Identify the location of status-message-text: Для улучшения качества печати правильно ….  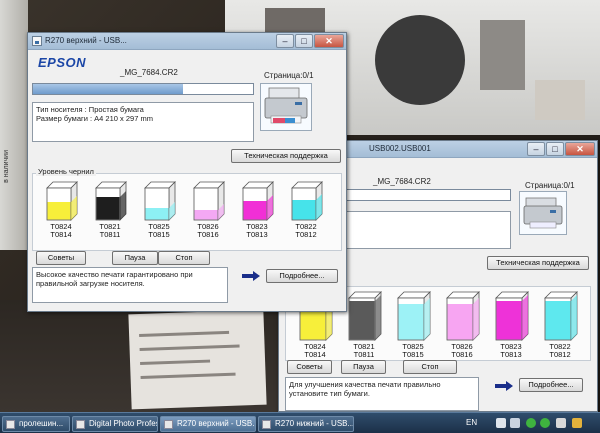
(365, 389).